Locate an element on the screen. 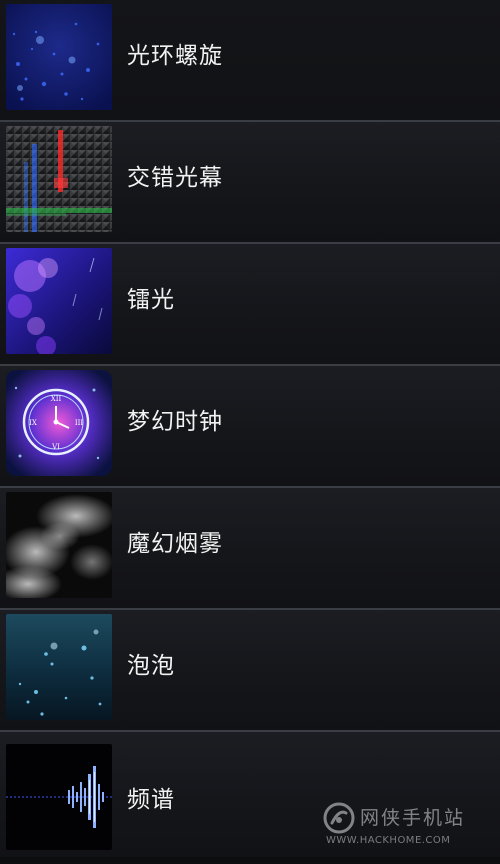  hackhome-logo-icon is located at coordinates (339, 818).